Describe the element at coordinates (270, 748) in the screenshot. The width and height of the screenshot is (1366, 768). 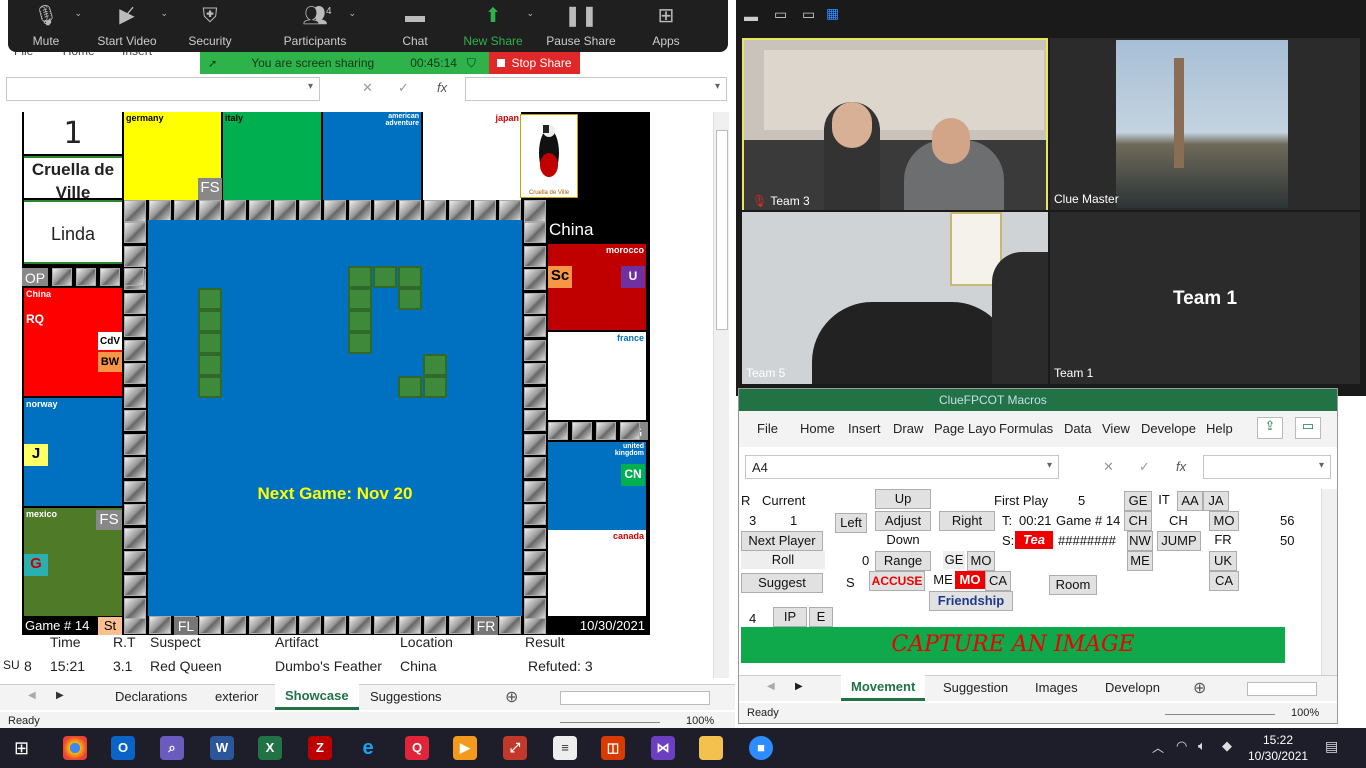
I see `excel-icon: X` at that location.